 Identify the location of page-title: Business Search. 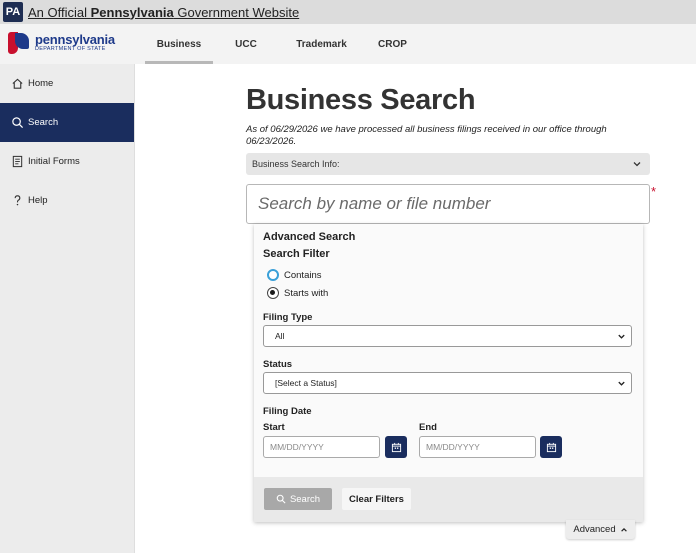
(361, 100).